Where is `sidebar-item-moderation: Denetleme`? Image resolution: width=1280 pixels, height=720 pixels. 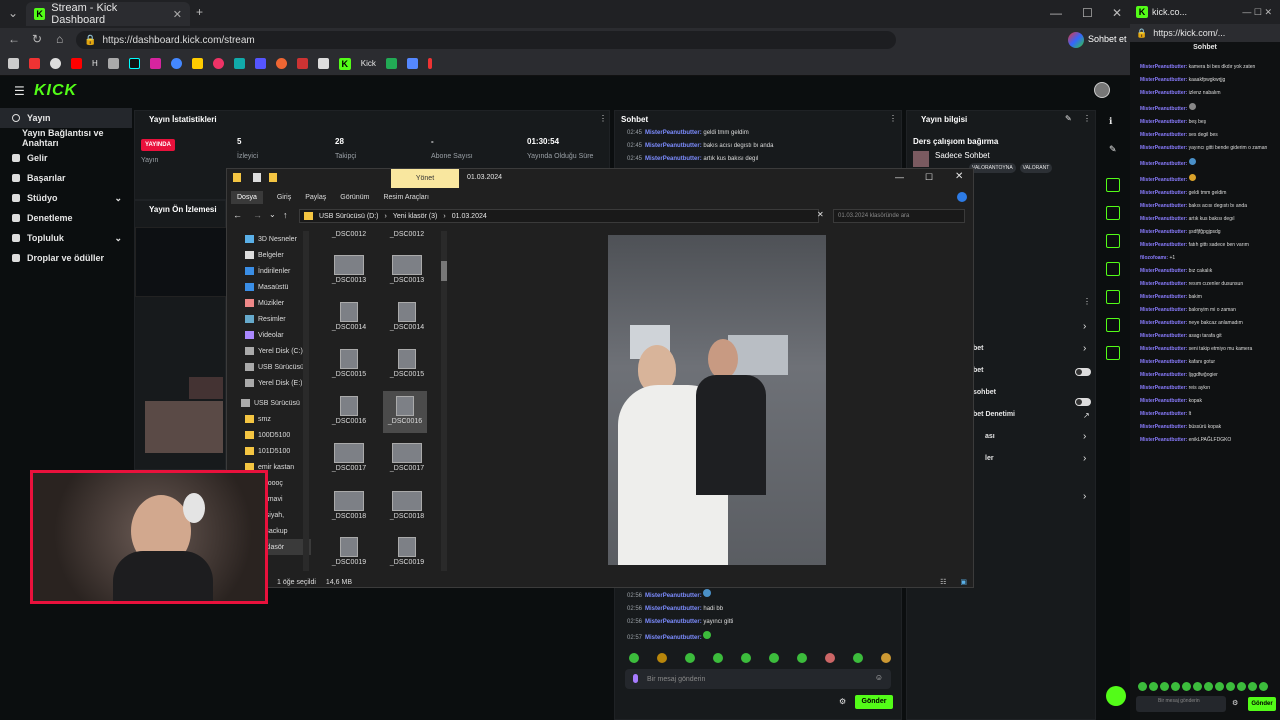
sidebar-item-moderation: Denetleme is located at coordinates (66, 218).